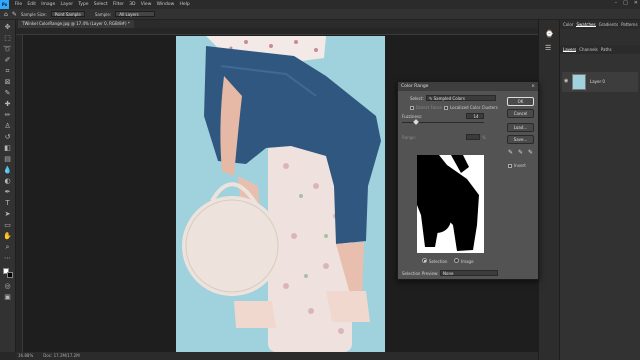 This screenshot has height=360, width=640. Describe the element at coordinates (420, 273) in the screenshot. I see `selection-preview-label: Selection Preview:` at that location.